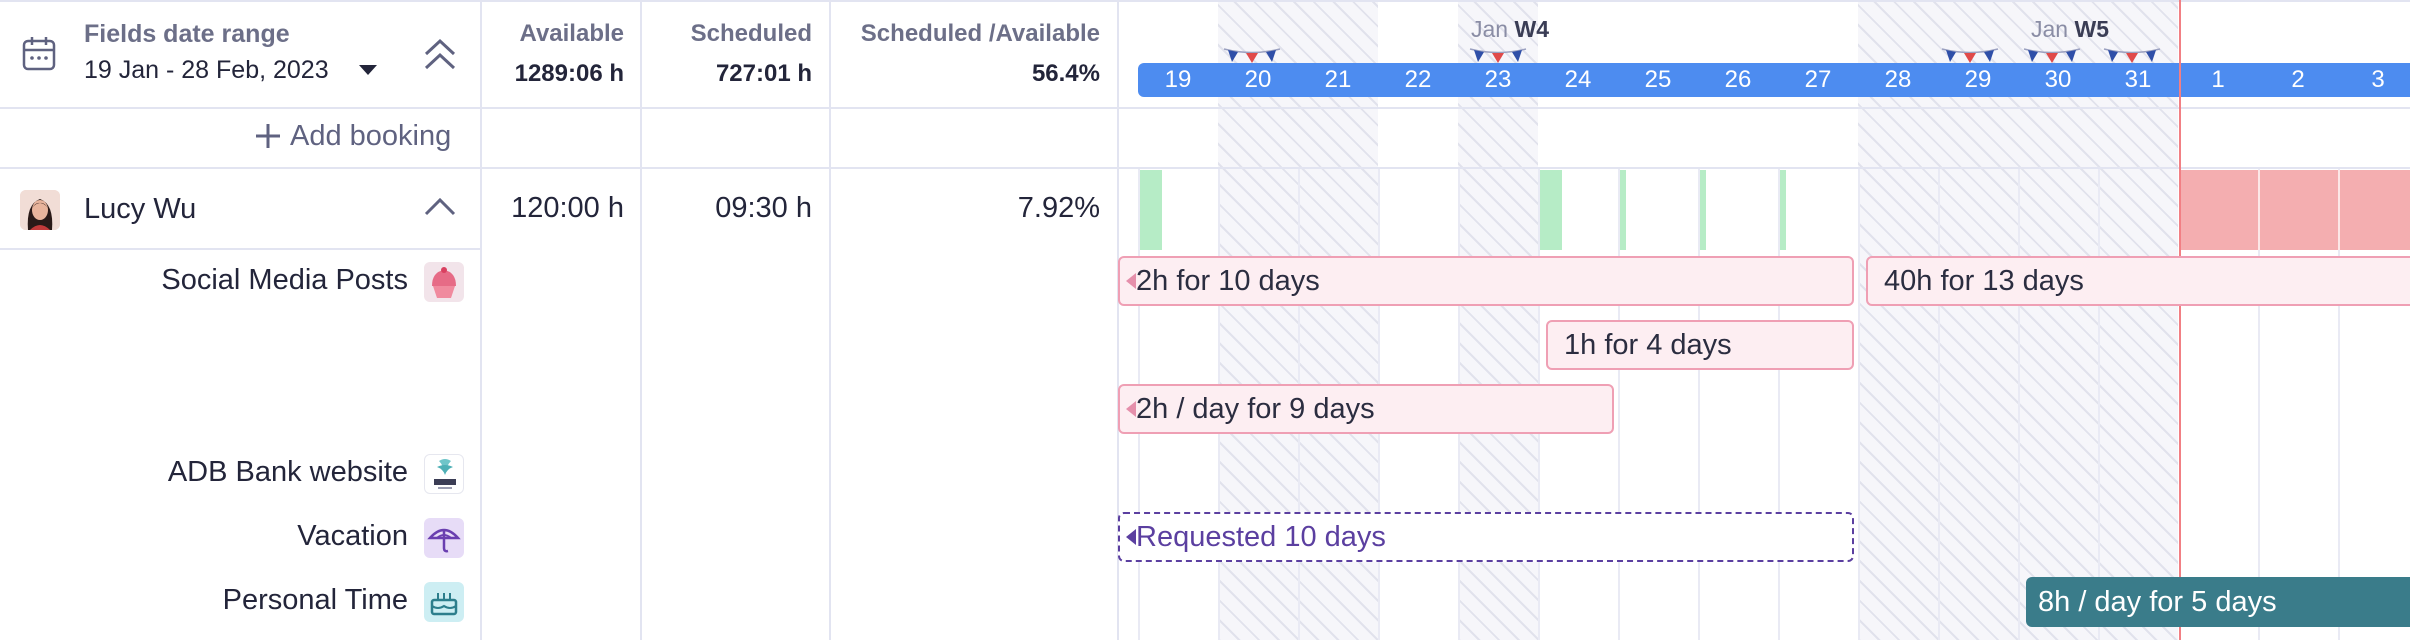 The image size is (2410, 640). I want to click on ratio-total: 56.4%, so click(1065, 73).